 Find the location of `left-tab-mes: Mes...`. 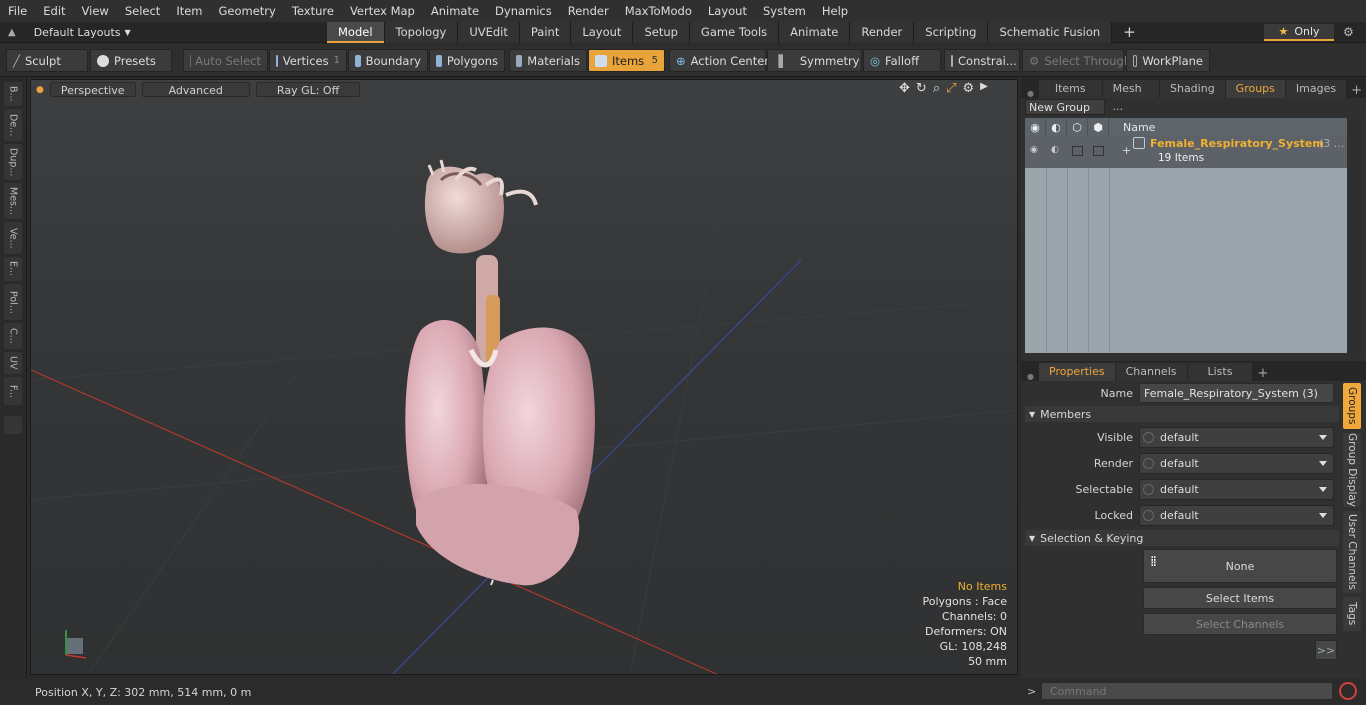

left-tab-mes: Mes... is located at coordinates (13, 201).